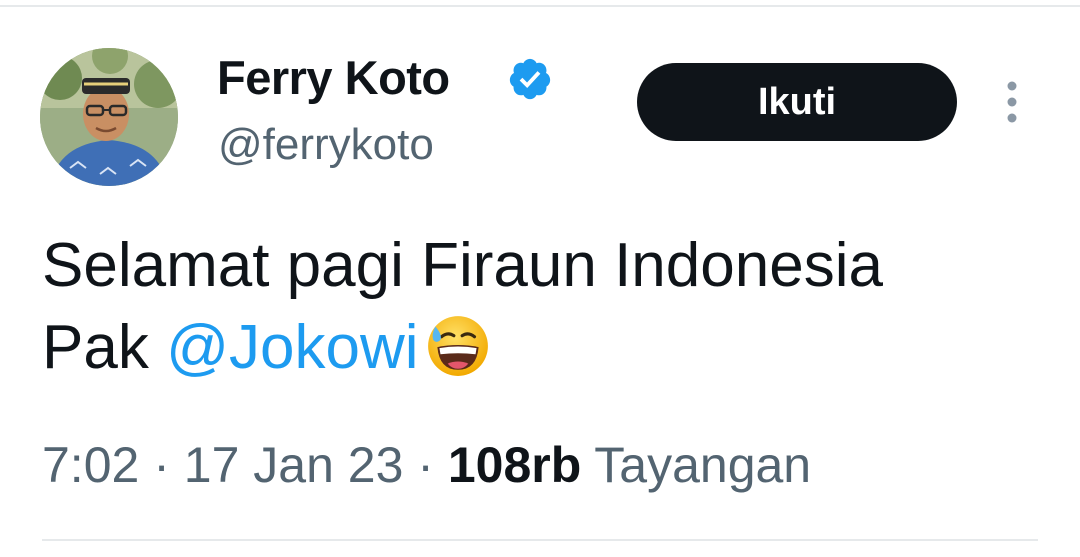  I want to click on follow-button: Ikuti, so click(797, 102).